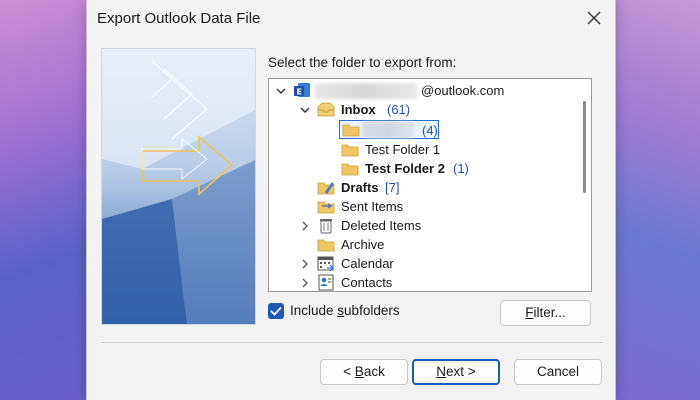  I want to click on tree-row-account: E @outlook.com, so click(425, 90).